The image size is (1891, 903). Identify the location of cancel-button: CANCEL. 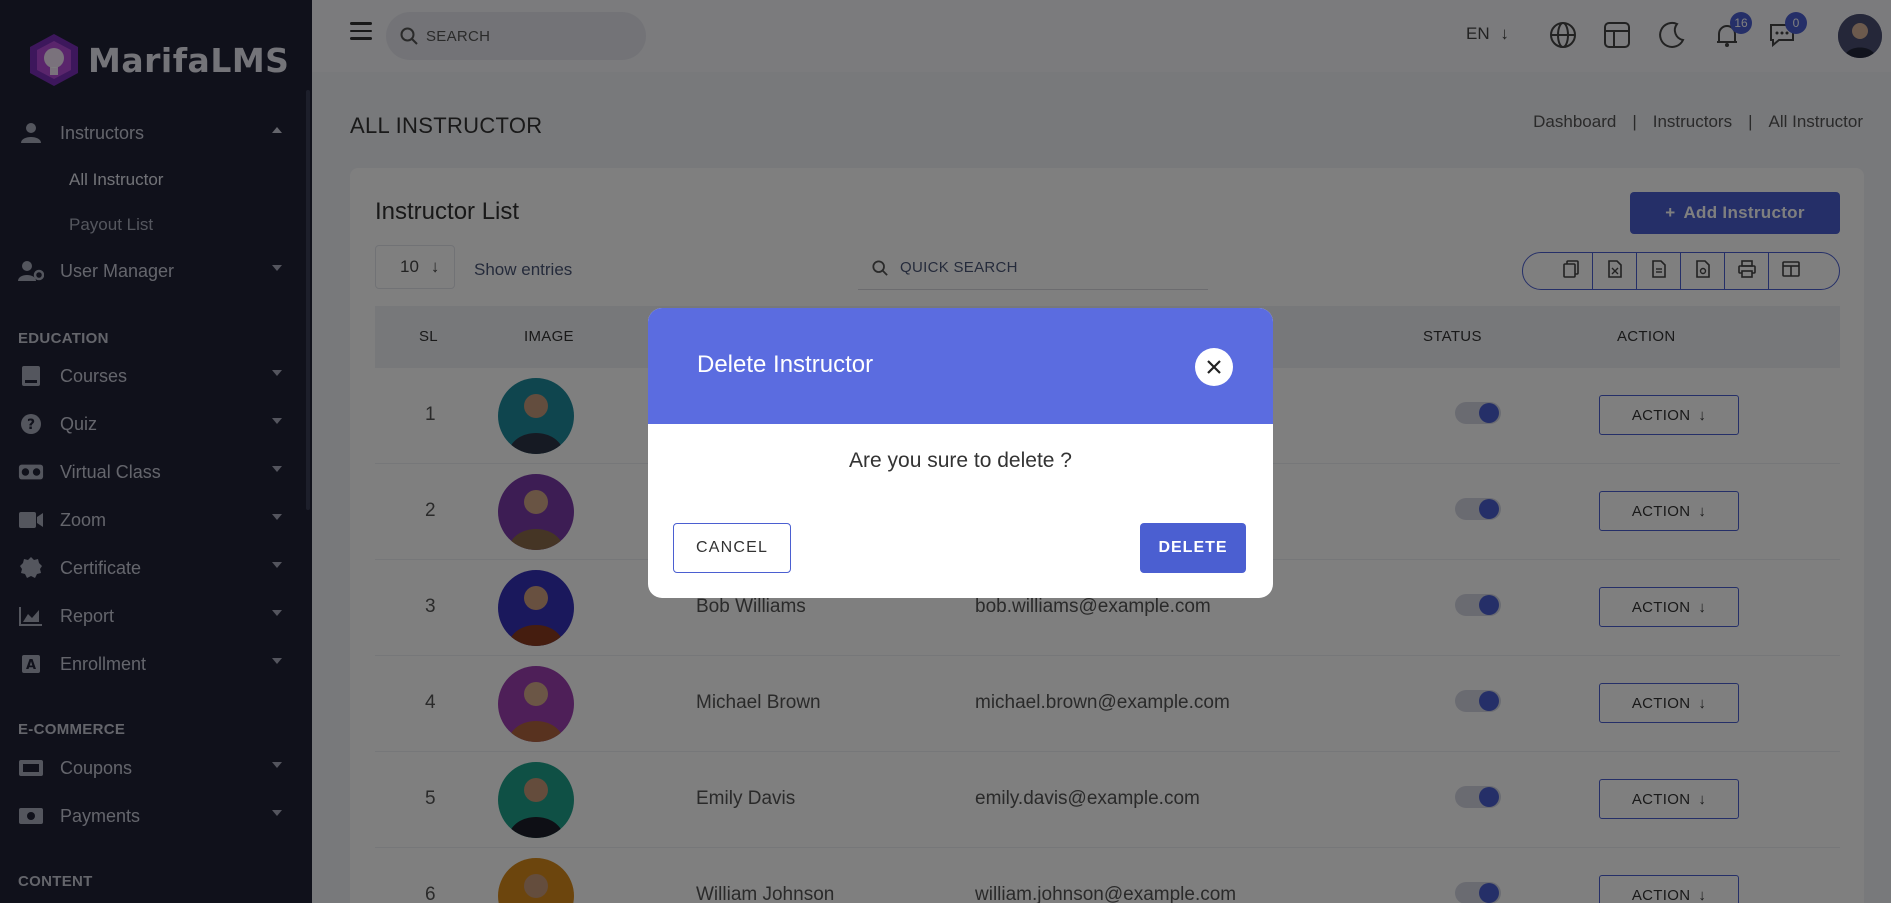
(732, 548).